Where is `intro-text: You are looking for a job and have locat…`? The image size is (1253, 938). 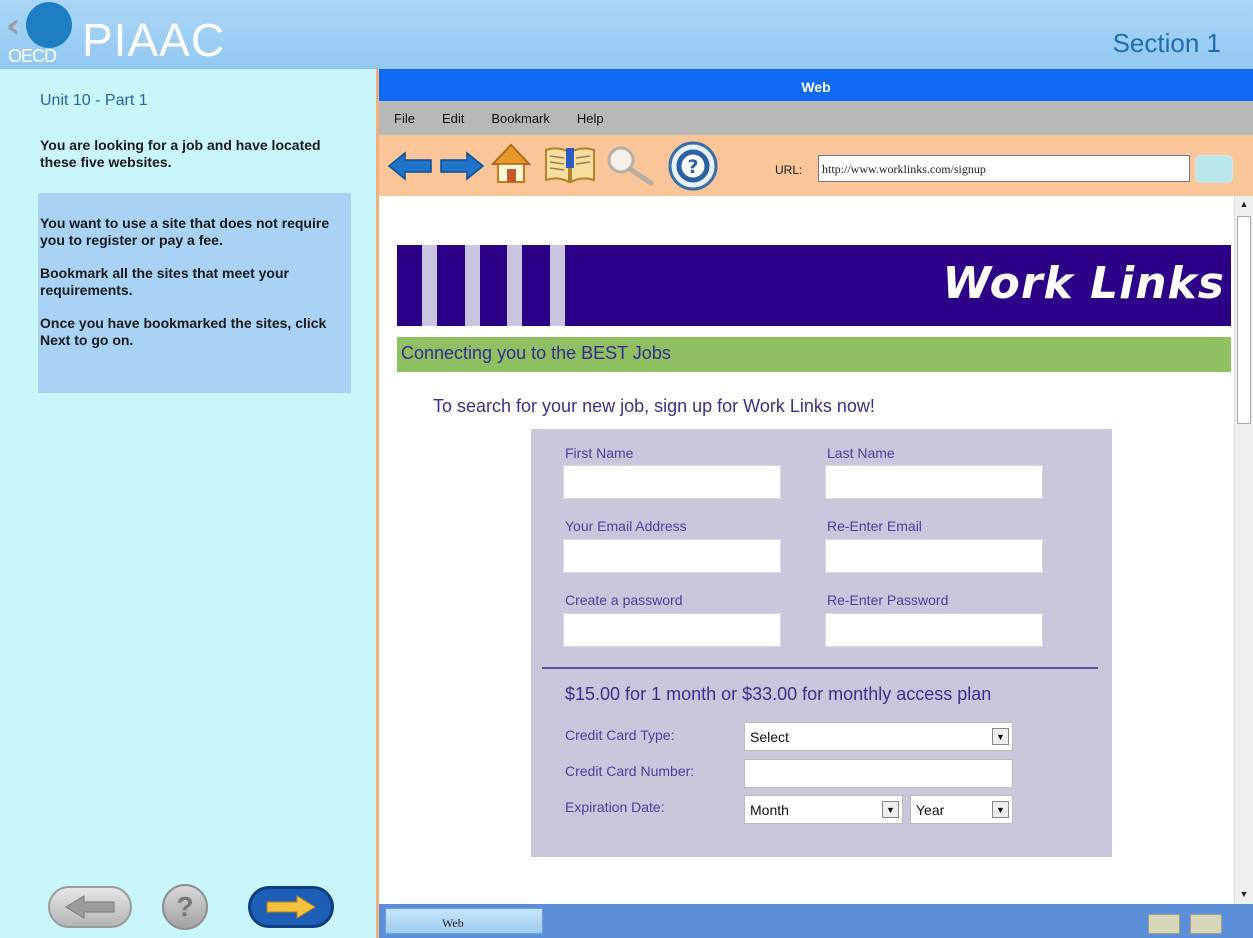
intro-text: You are looking for a job and have locat… is located at coordinates (180, 153).